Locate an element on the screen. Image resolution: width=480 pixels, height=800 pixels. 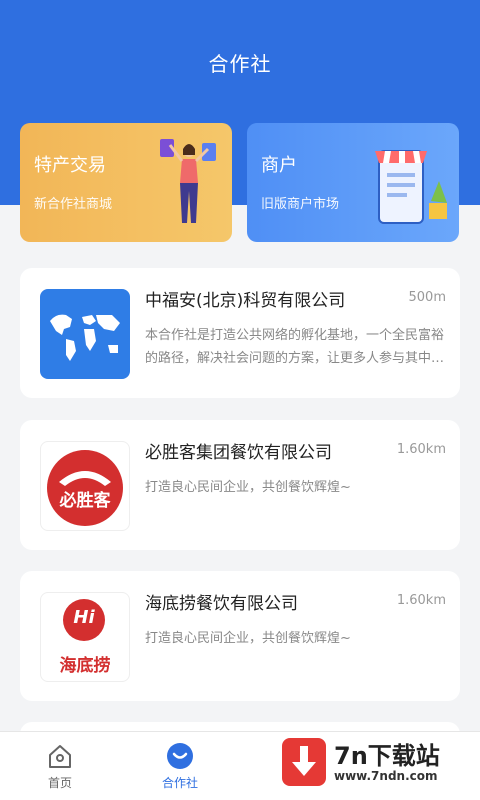
tab-label: 首页 is located at coordinates (59, 783).